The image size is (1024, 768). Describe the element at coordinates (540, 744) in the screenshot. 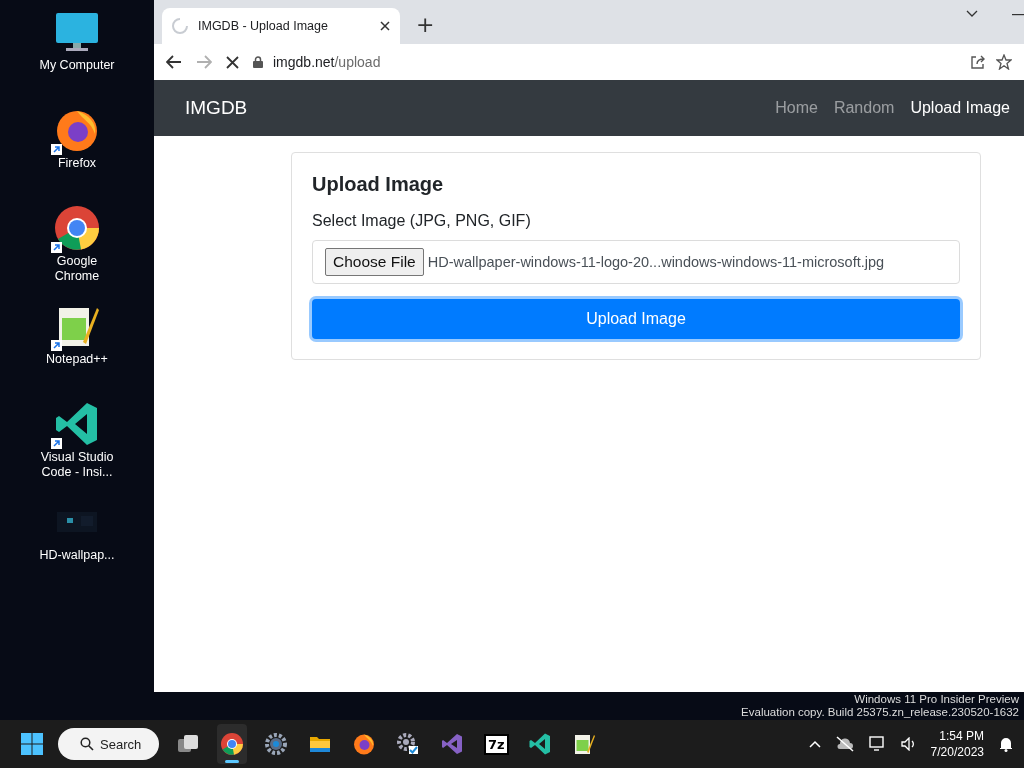

I see `vscode-icon` at that location.